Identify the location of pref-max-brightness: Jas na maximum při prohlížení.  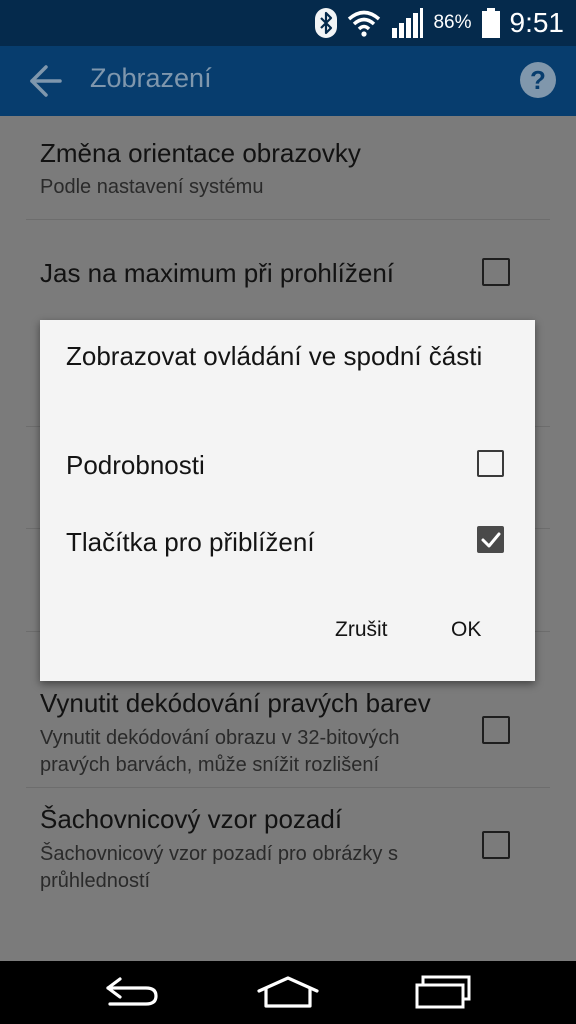
(288, 270).